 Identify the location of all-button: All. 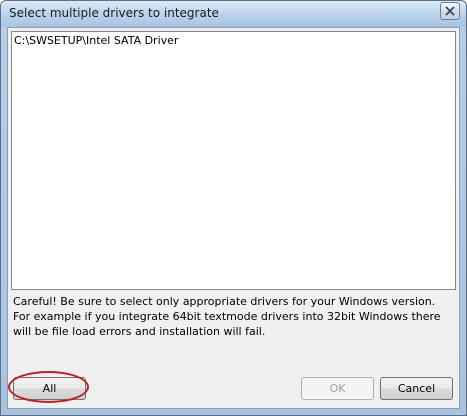
(49, 388).